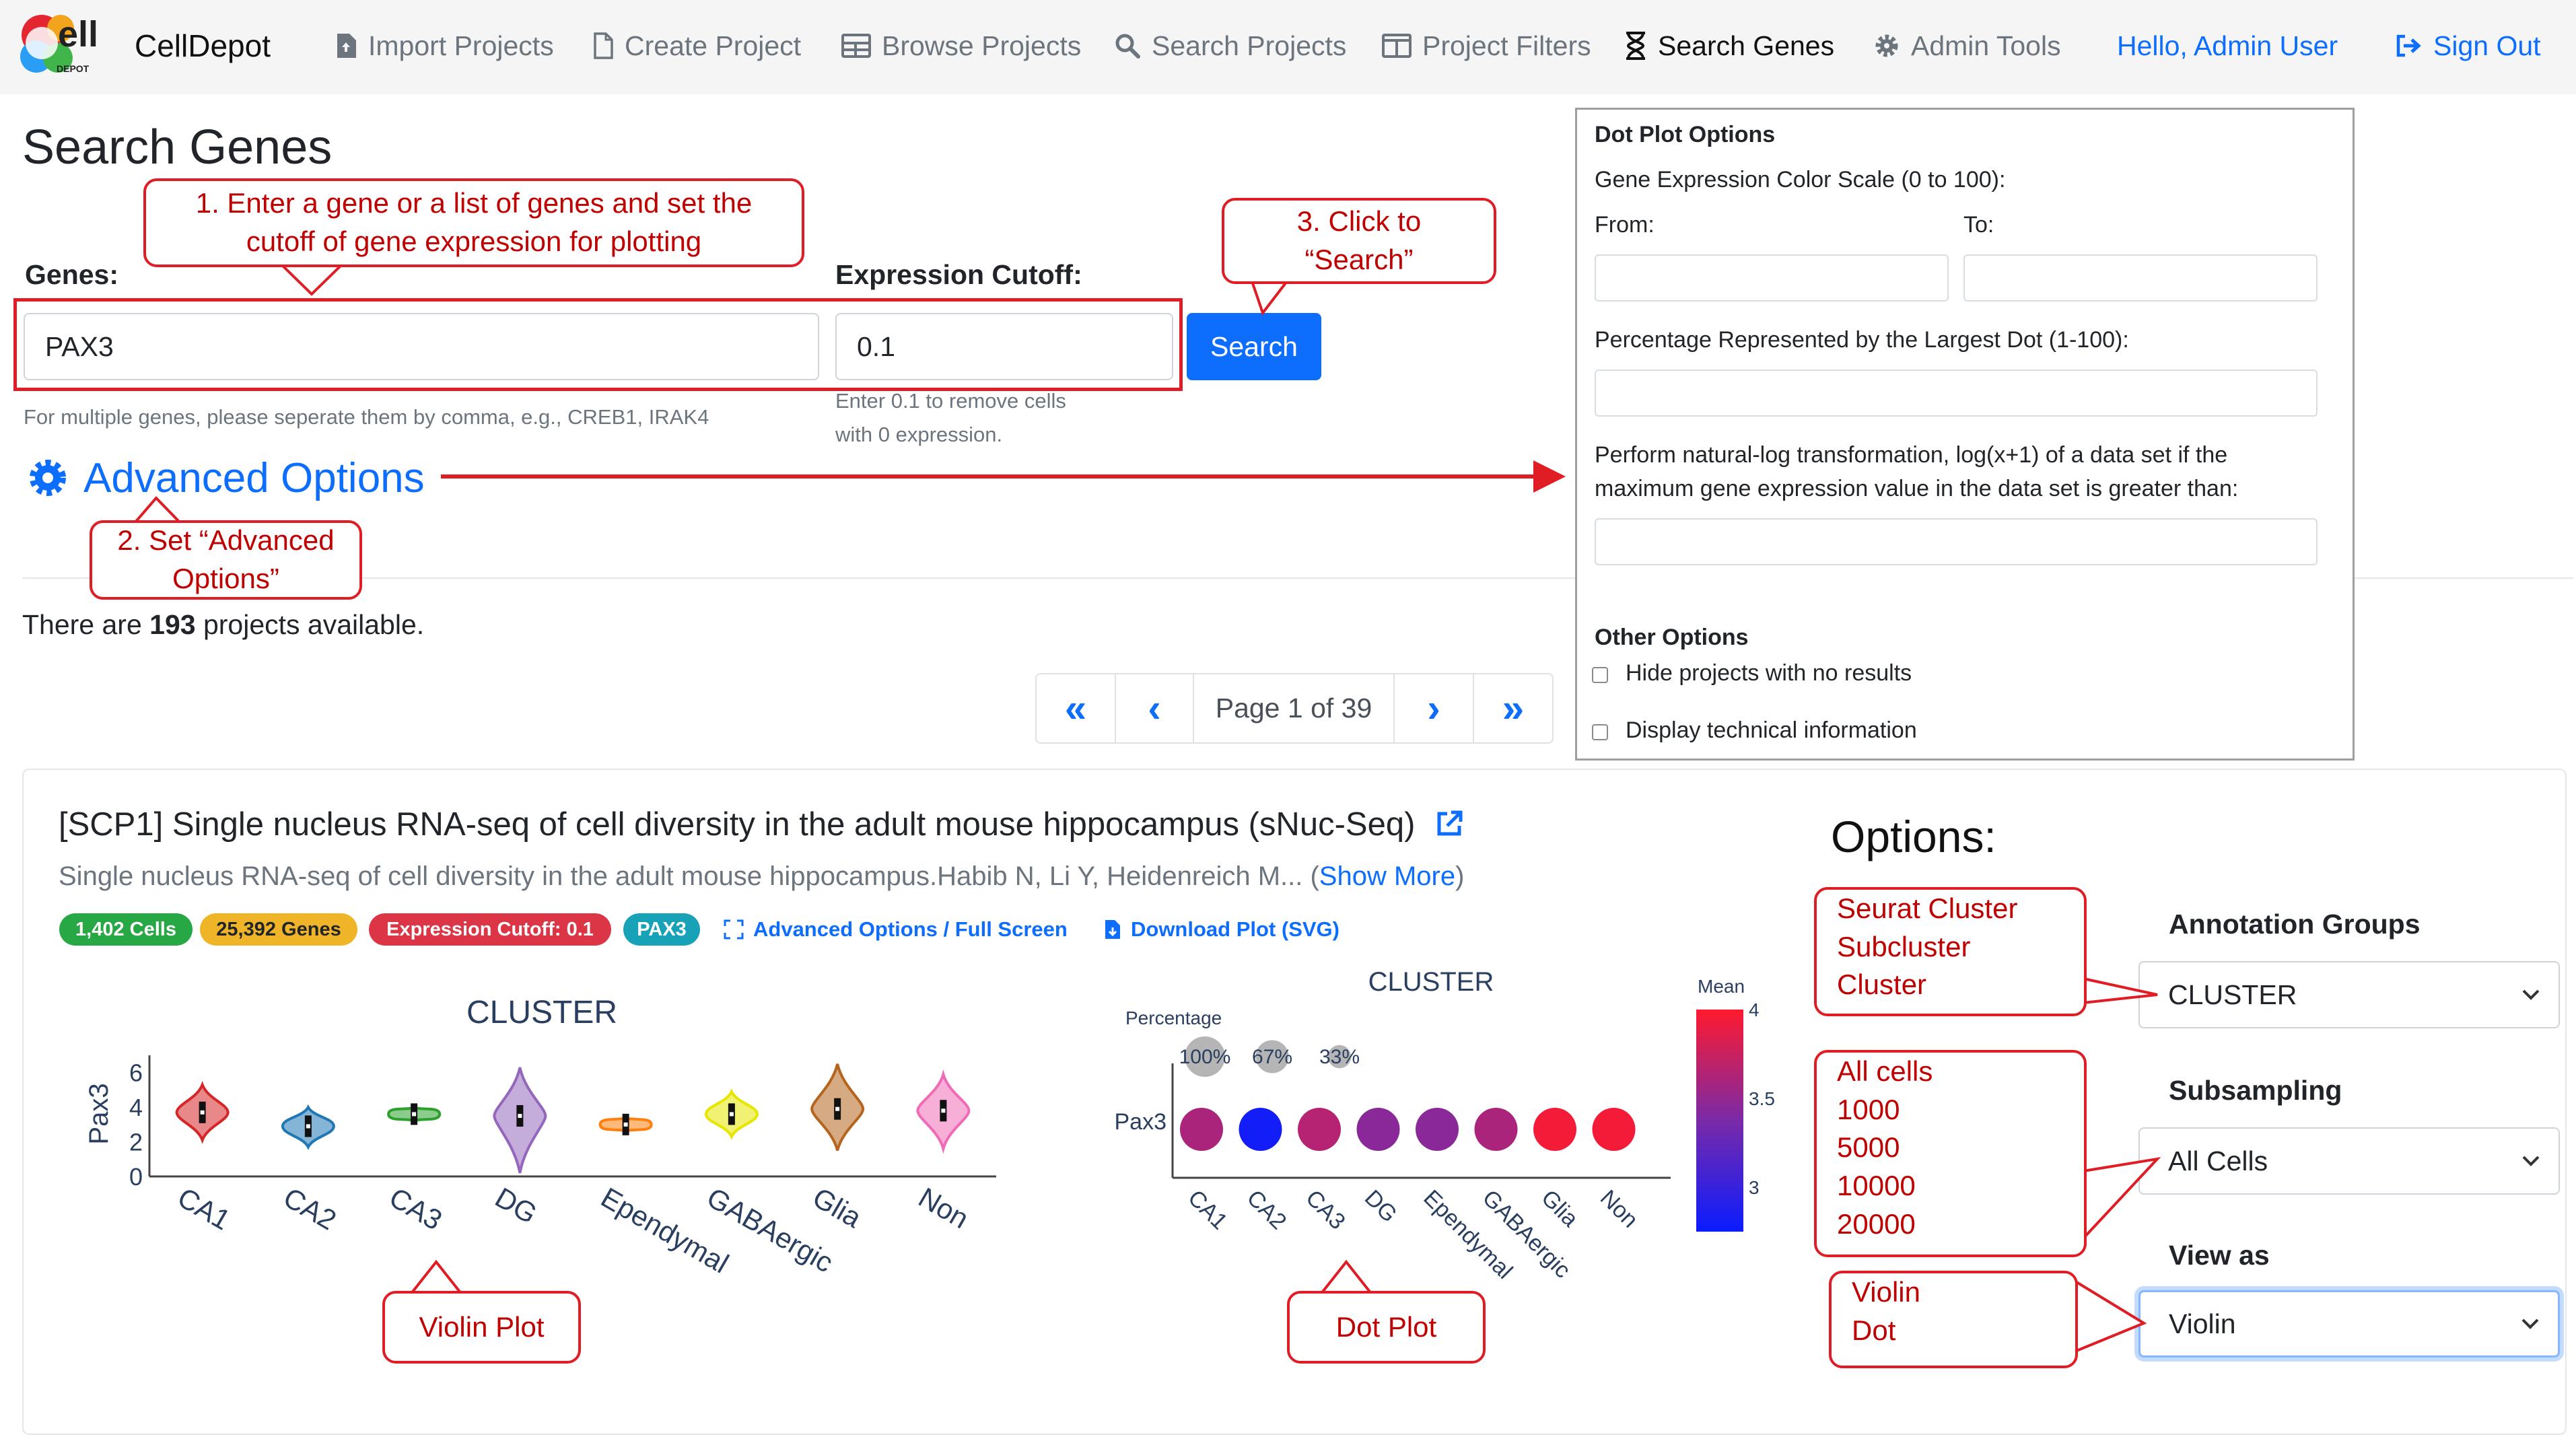 Image resolution: width=2576 pixels, height=1447 pixels. What do you see at coordinates (310, 624) in the screenshot?
I see `projects-count-suffix: projects available.` at bounding box center [310, 624].